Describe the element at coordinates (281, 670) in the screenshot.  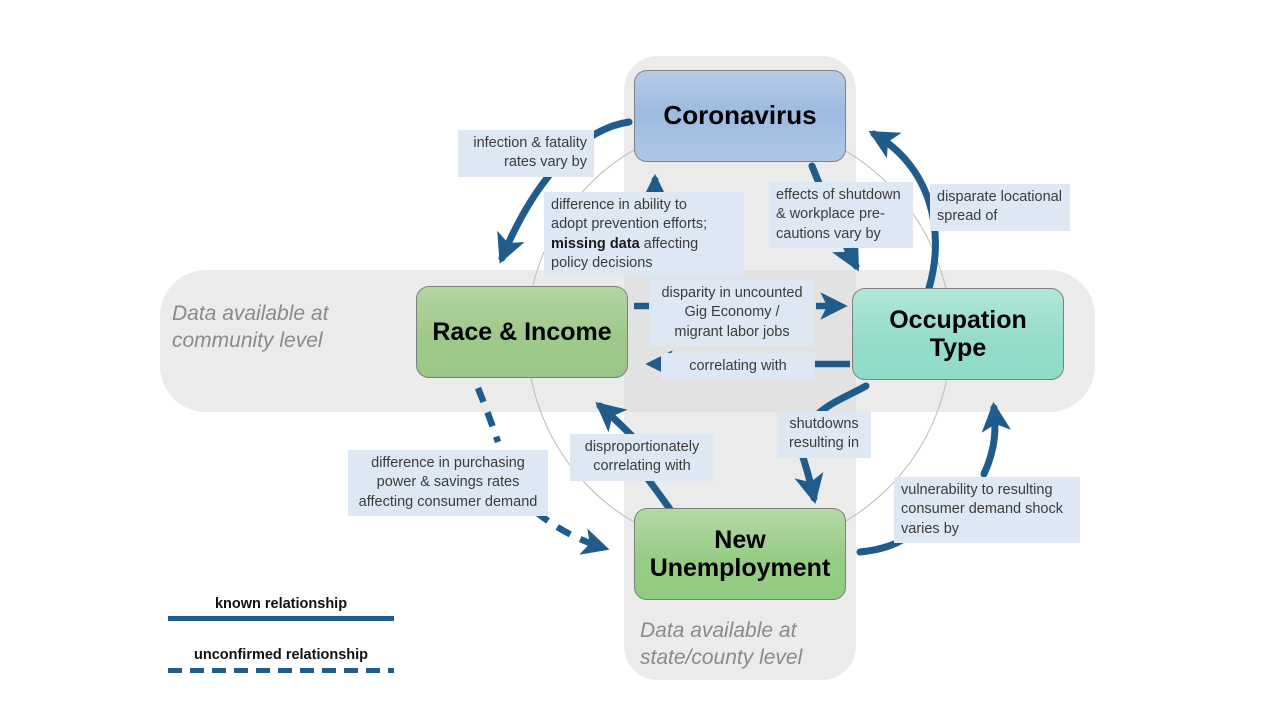
I see `legend-dashed-line-icon` at that location.